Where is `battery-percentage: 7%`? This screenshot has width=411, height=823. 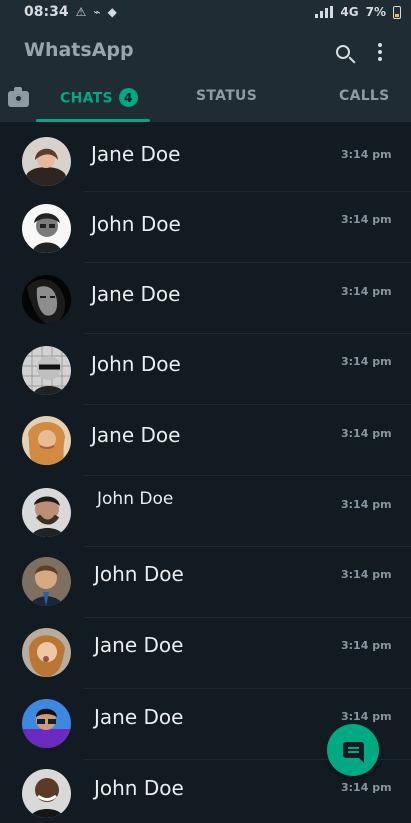
battery-percentage: 7% is located at coordinates (375, 12).